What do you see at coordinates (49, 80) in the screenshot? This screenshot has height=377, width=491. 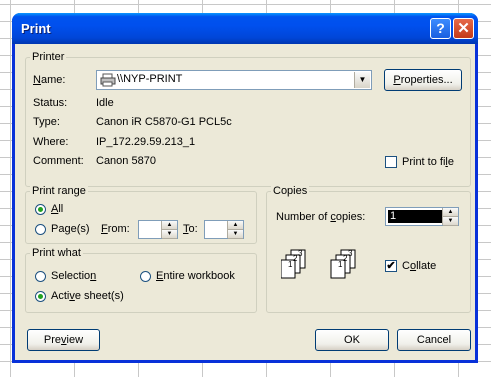 I see `name-label: Name:` at bounding box center [49, 80].